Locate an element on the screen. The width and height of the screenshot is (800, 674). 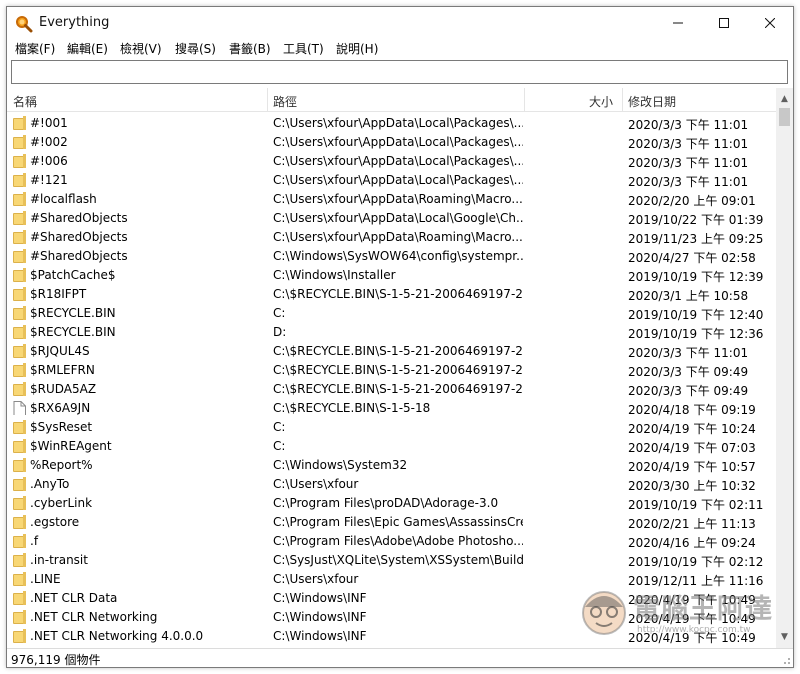
result-name: .f is located at coordinates (34, 541).